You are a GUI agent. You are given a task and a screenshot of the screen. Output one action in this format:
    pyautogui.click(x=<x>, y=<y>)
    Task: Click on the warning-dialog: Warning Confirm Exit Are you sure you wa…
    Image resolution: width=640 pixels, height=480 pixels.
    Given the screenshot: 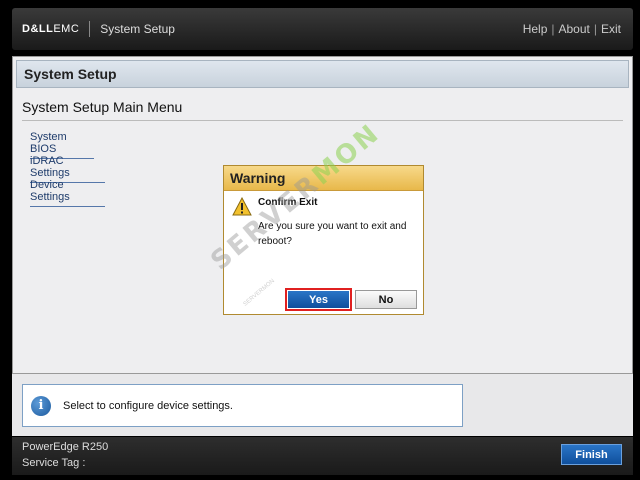 What is the action you would take?
    pyautogui.click(x=323, y=240)
    